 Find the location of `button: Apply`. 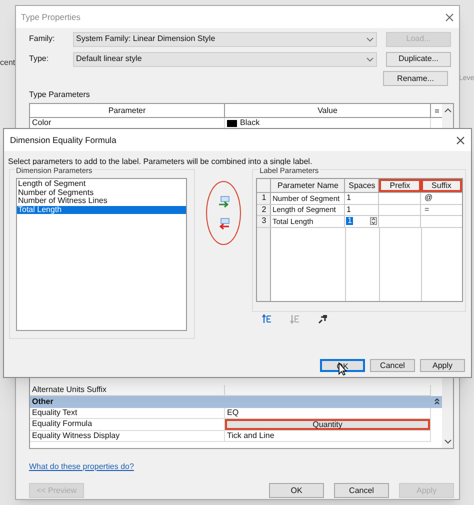

button: Apply is located at coordinates (442, 365).